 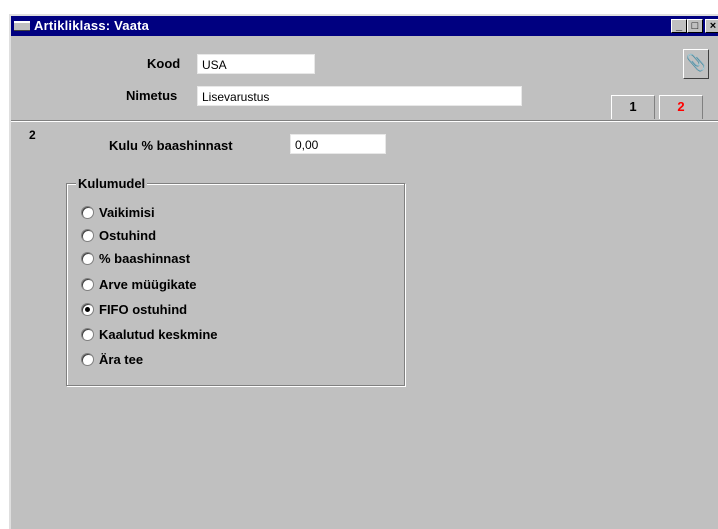 I want to click on radio-option-baashinnast: % baashinnast, so click(x=135, y=258).